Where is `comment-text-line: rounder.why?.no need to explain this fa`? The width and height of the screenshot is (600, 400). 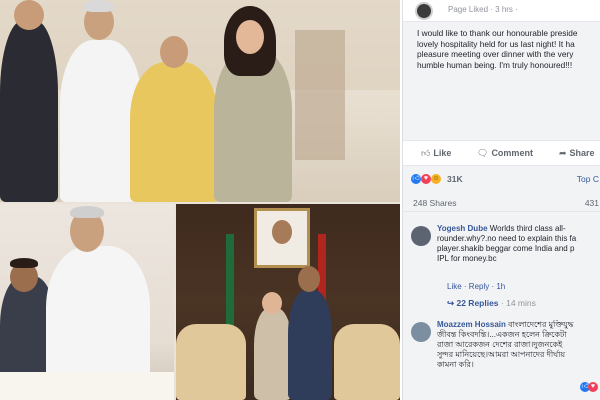
comment-text-line: rounder.why?.no need to explain this fa is located at coordinates (507, 238).